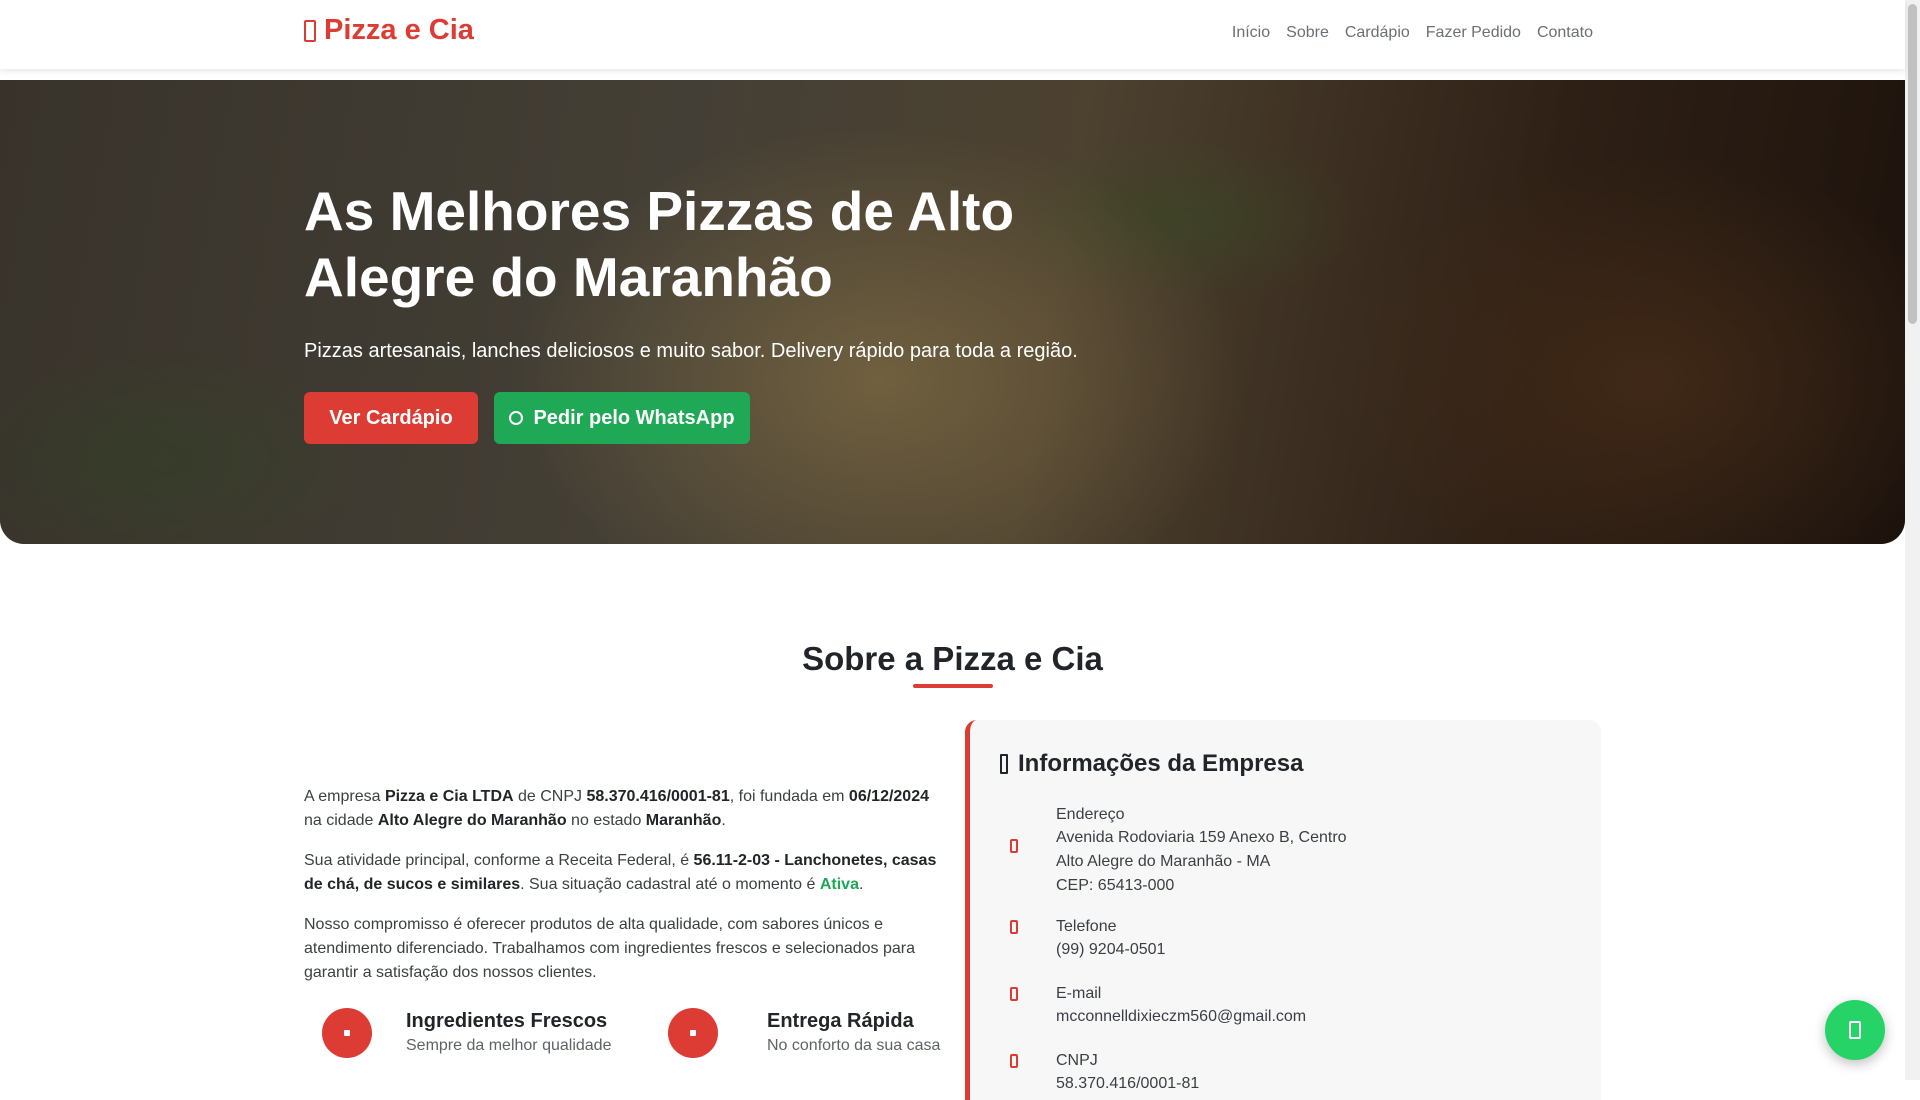 The height and width of the screenshot is (1100, 1920). What do you see at coordinates (1014, 927) in the screenshot?
I see `phone-icon` at bounding box center [1014, 927].